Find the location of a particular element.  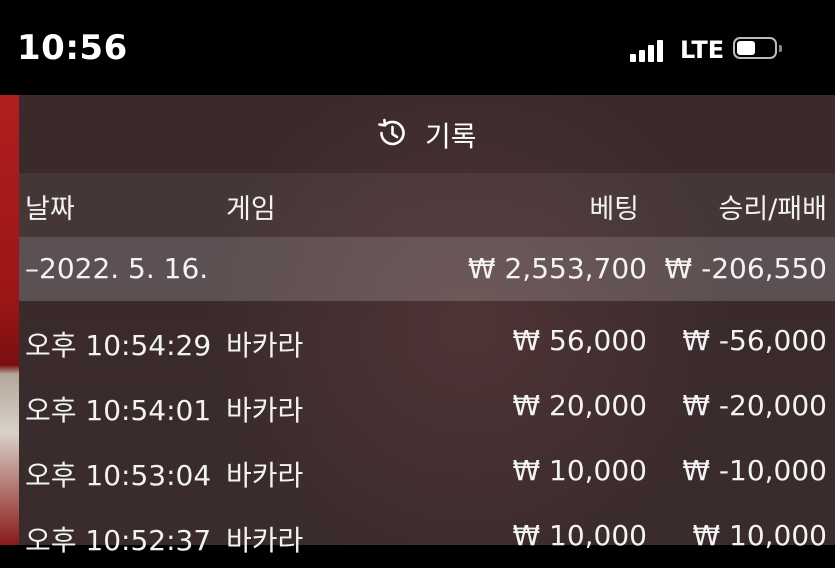

col-game: 게임 is located at coordinates (251, 209).